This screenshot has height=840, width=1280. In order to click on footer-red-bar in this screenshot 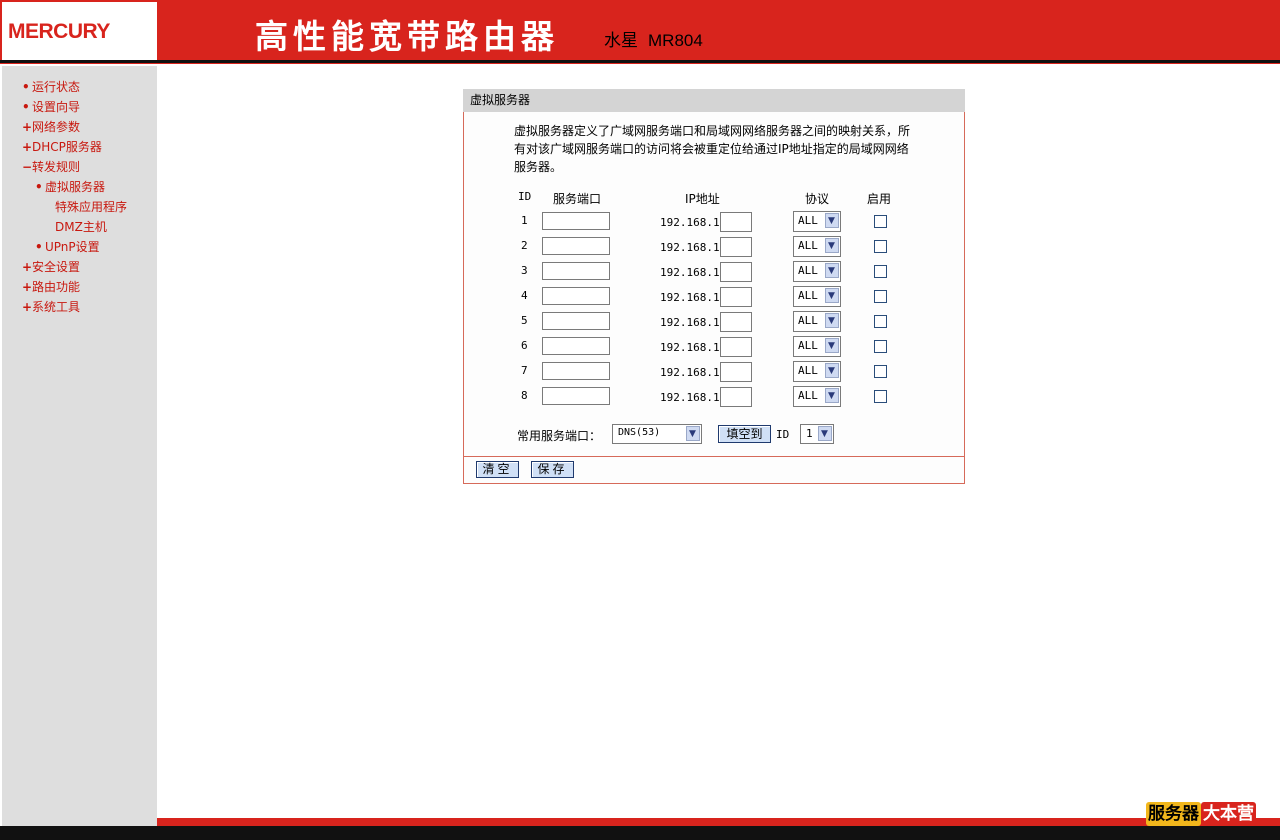, I will do `click(718, 822)`.